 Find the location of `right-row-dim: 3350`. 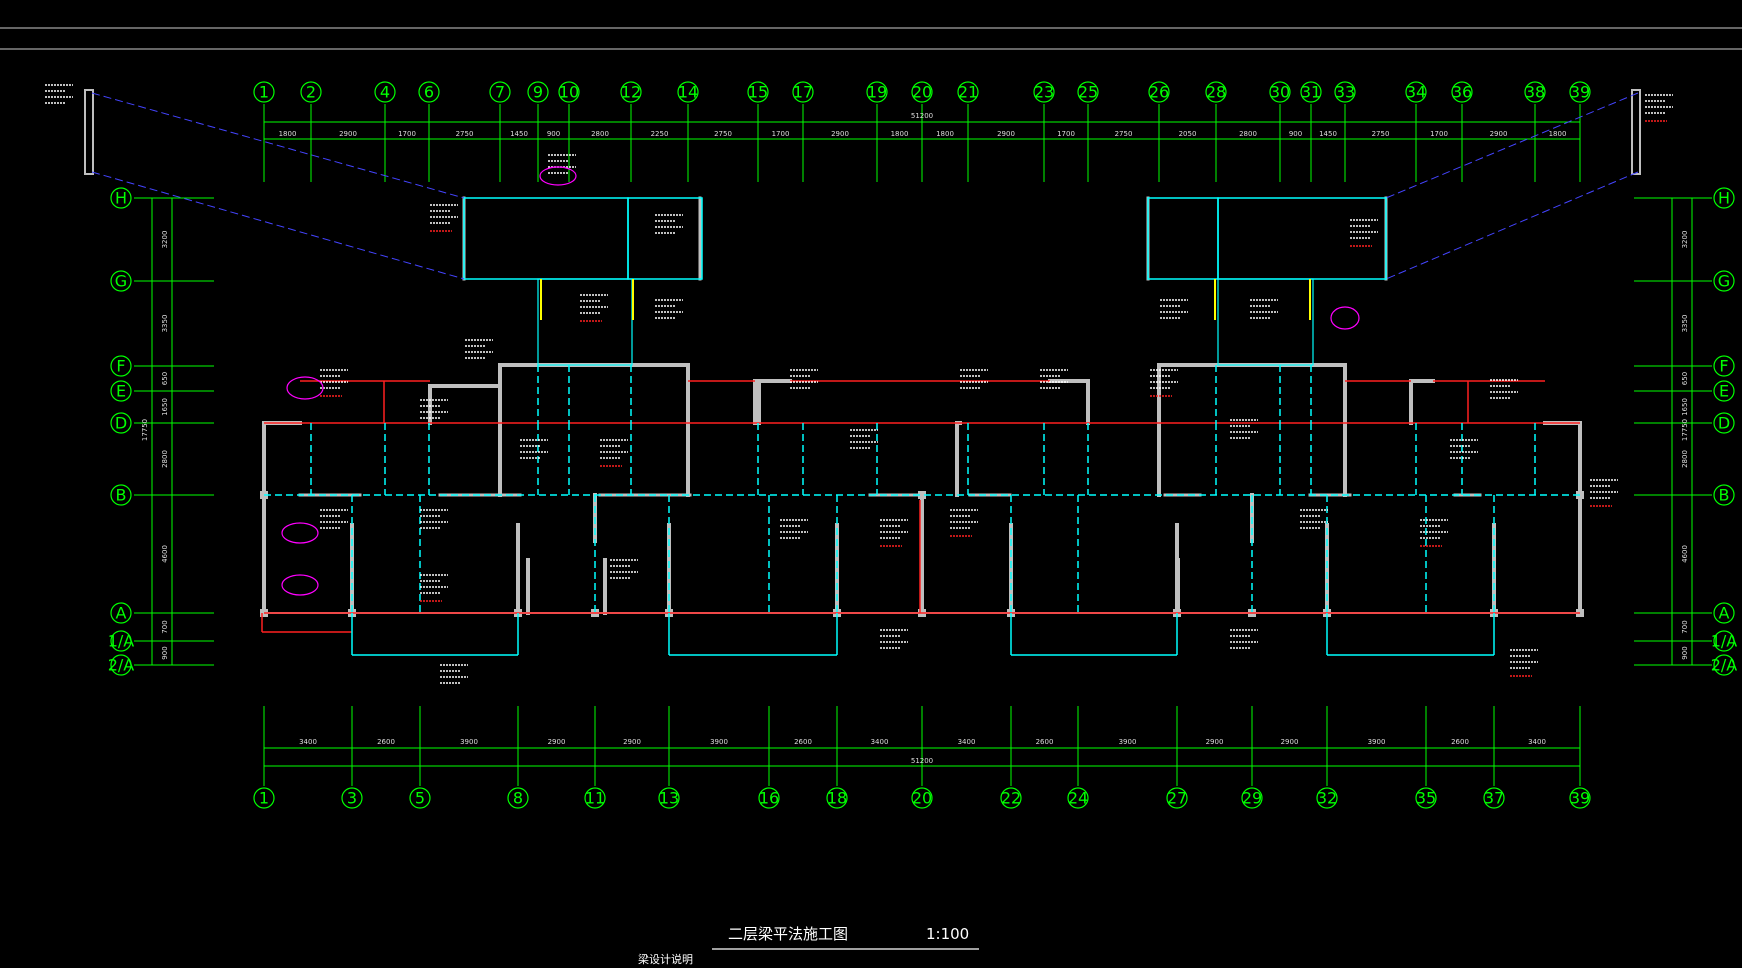

right-row-dim: 3350 is located at coordinates (1685, 324).